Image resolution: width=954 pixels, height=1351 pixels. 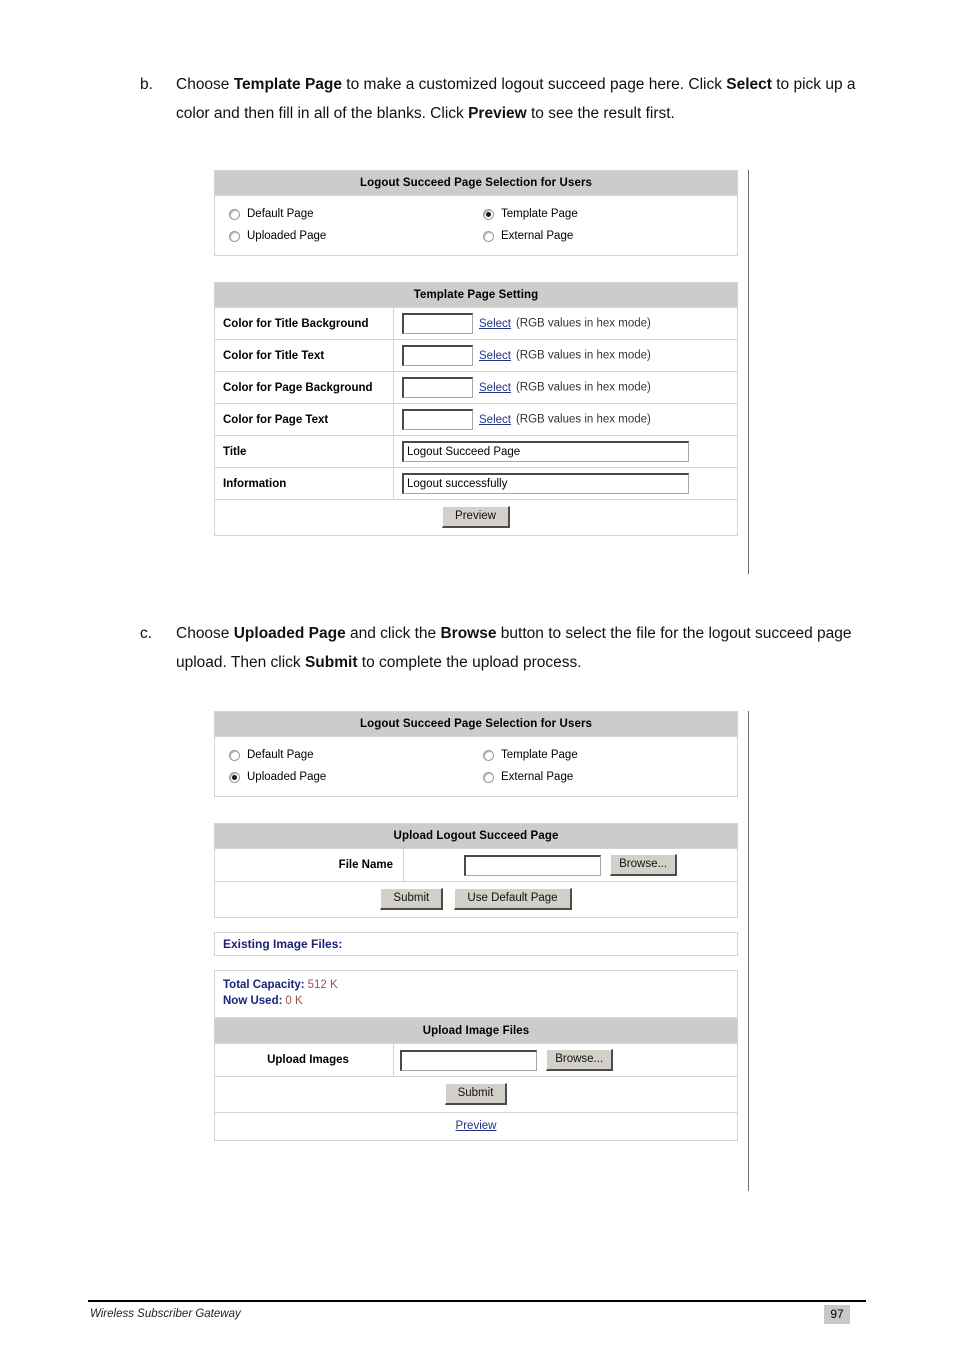 I want to click on emphasis-text: Submit, so click(x=331, y=662).